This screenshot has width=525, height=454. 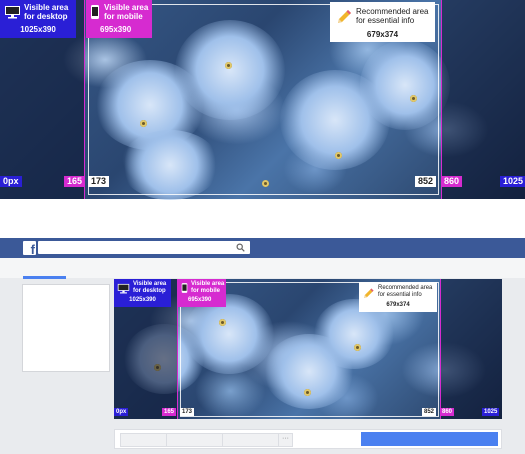 I want to click on facebook-logo-glyph: f, so click(x=32, y=249).